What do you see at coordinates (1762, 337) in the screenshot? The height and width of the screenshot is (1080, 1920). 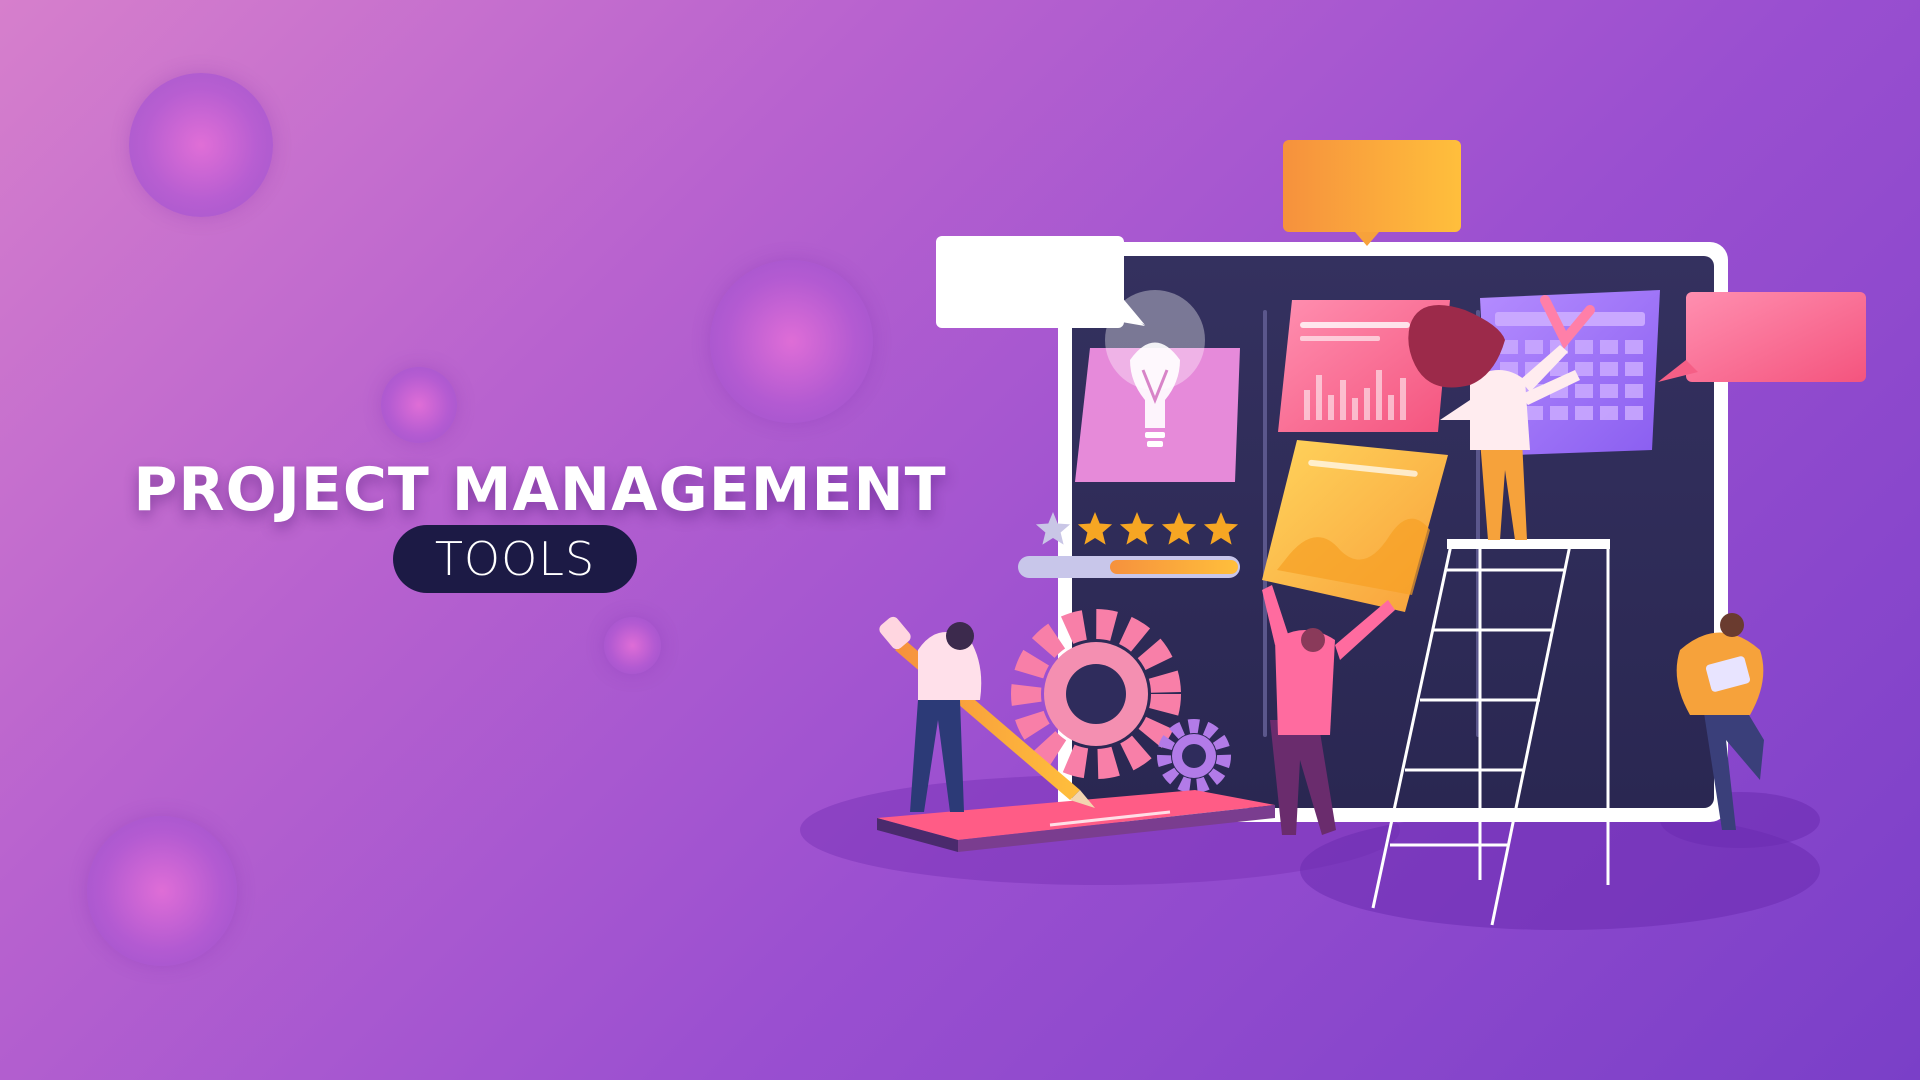 I see `speech-bubble-pink` at bounding box center [1762, 337].